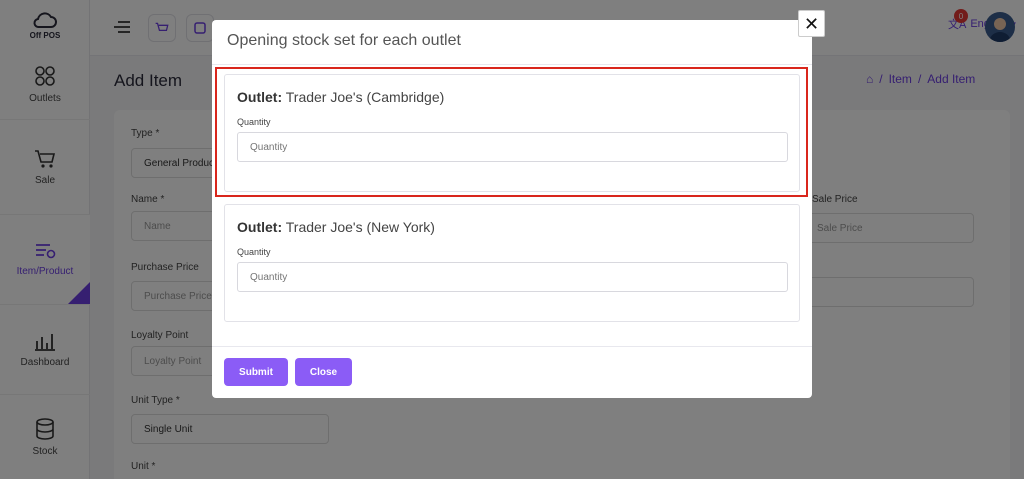 Image resolution: width=1024 pixels, height=479 pixels. I want to click on outlet-card: Outlet: Trader Joe's (New York) Quantity, so click(512, 263).